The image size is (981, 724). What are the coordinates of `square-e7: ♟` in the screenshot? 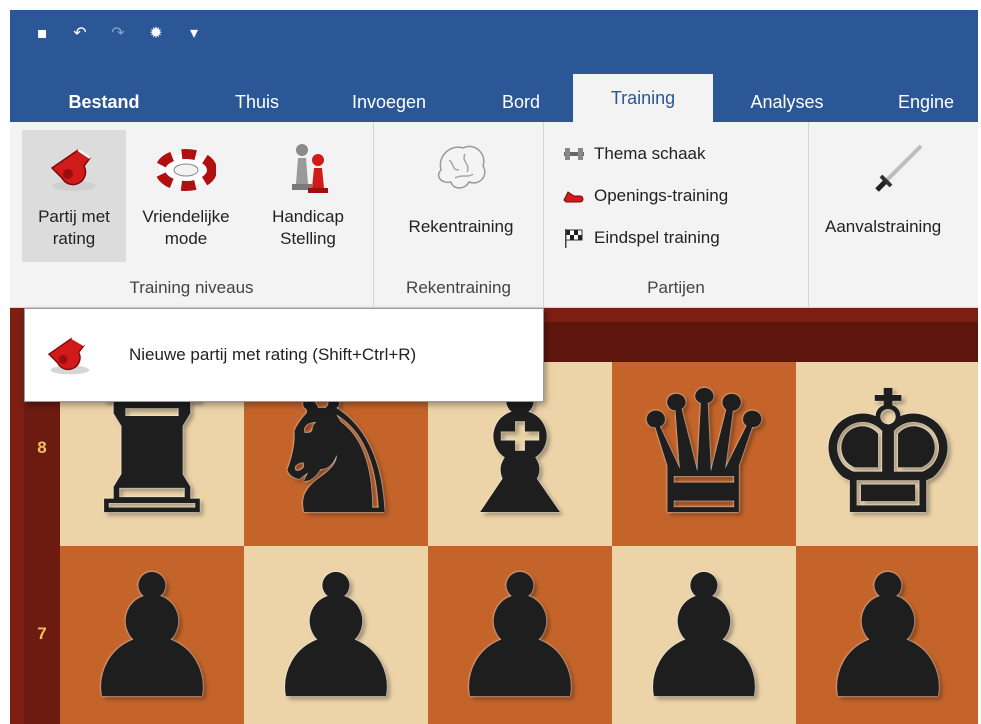 It's located at (887, 635).